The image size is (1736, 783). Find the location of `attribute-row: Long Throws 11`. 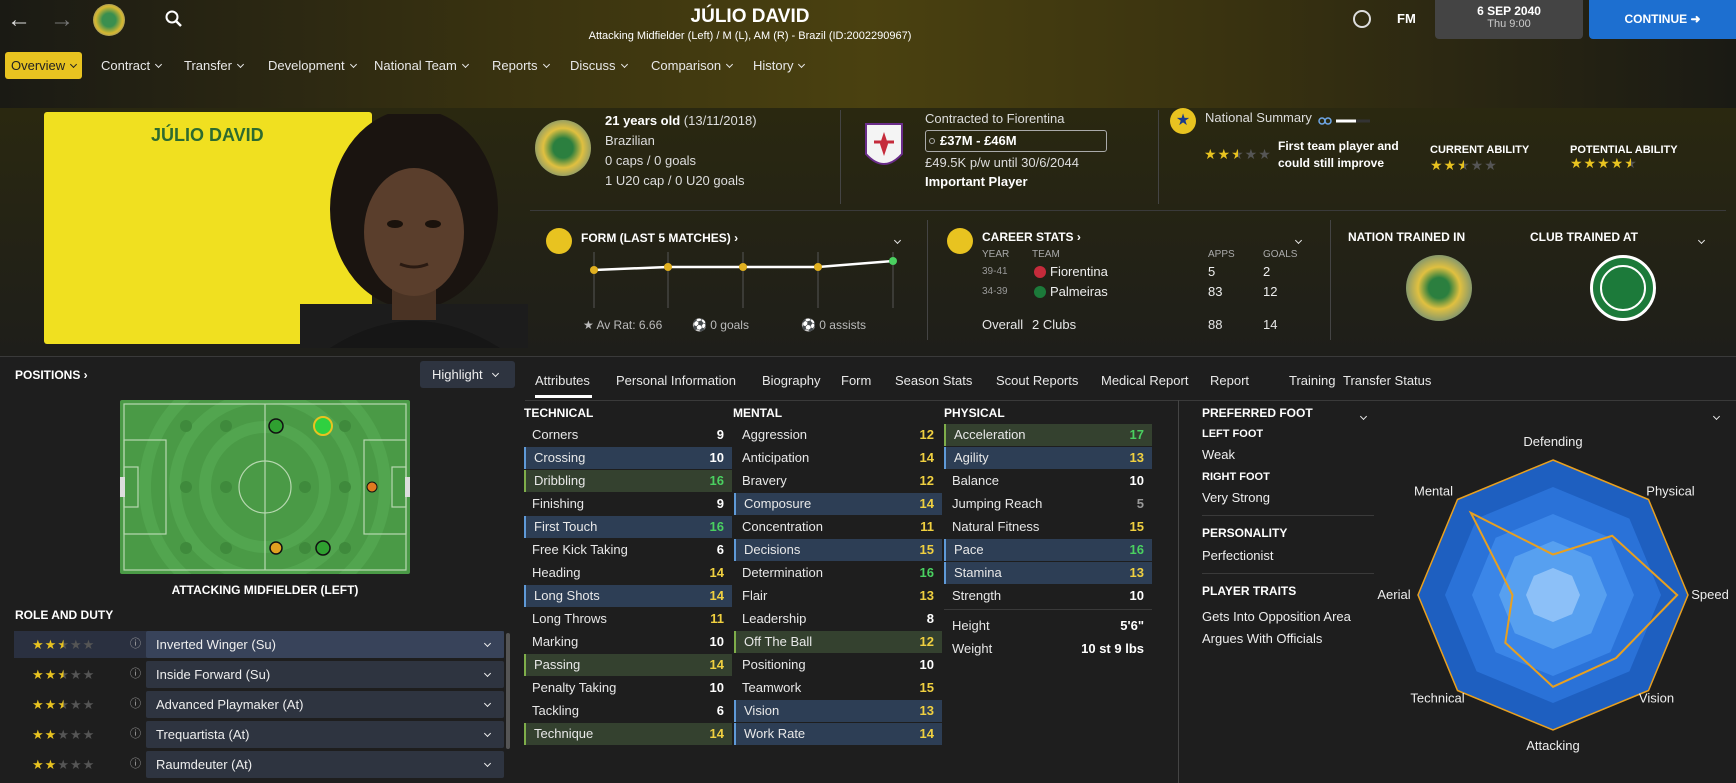

attribute-row: Long Throws 11 is located at coordinates (628, 619).